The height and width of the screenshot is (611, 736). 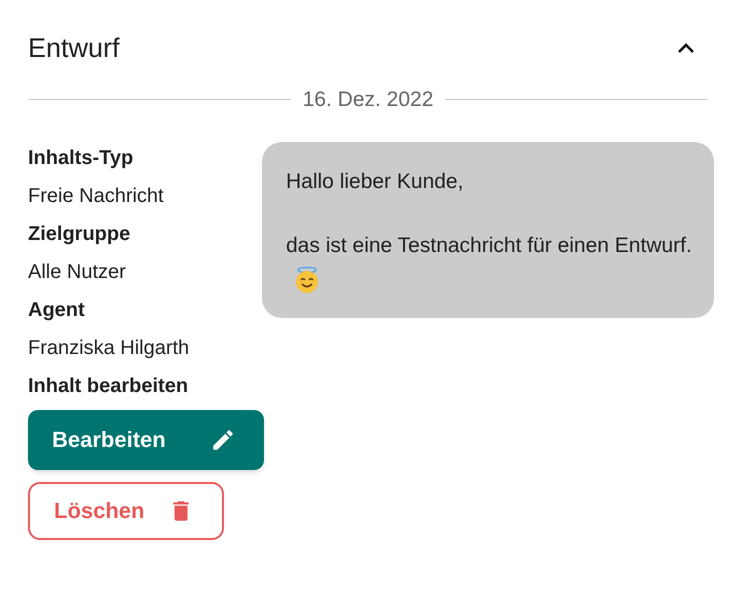 I want to click on field-value: Freie Nachricht, so click(x=96, y=196).